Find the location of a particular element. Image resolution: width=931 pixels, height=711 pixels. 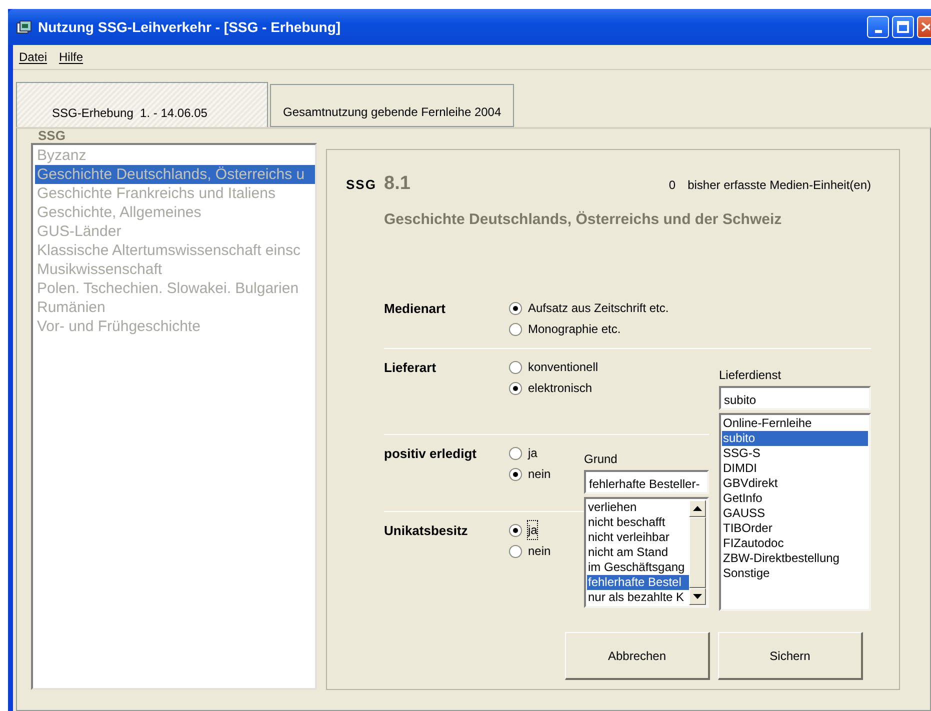

dropdown-list: Online-Fernleihe subito SSG-S DIMDI GBVdirekt GetInfo GAUSS TIBOrder FIZautodoc ZBW-Direktbestellung Sonstige is located at coordinates (795, 512).